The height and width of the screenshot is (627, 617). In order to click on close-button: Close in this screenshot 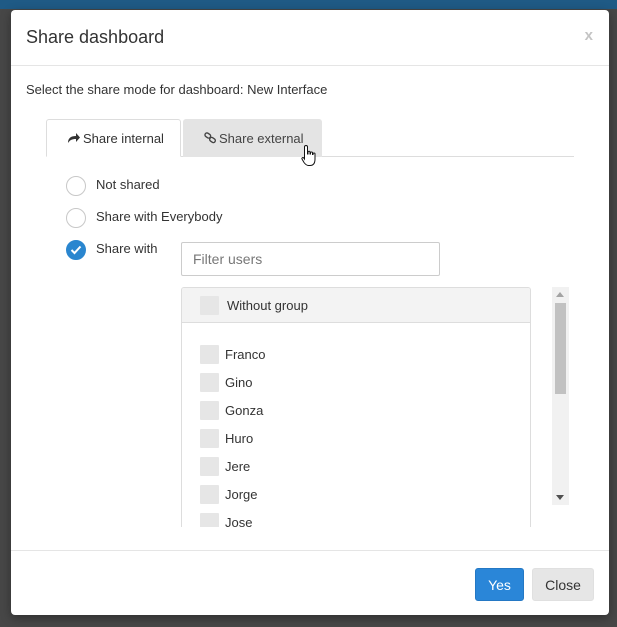, I will do `click(563, 584)`.